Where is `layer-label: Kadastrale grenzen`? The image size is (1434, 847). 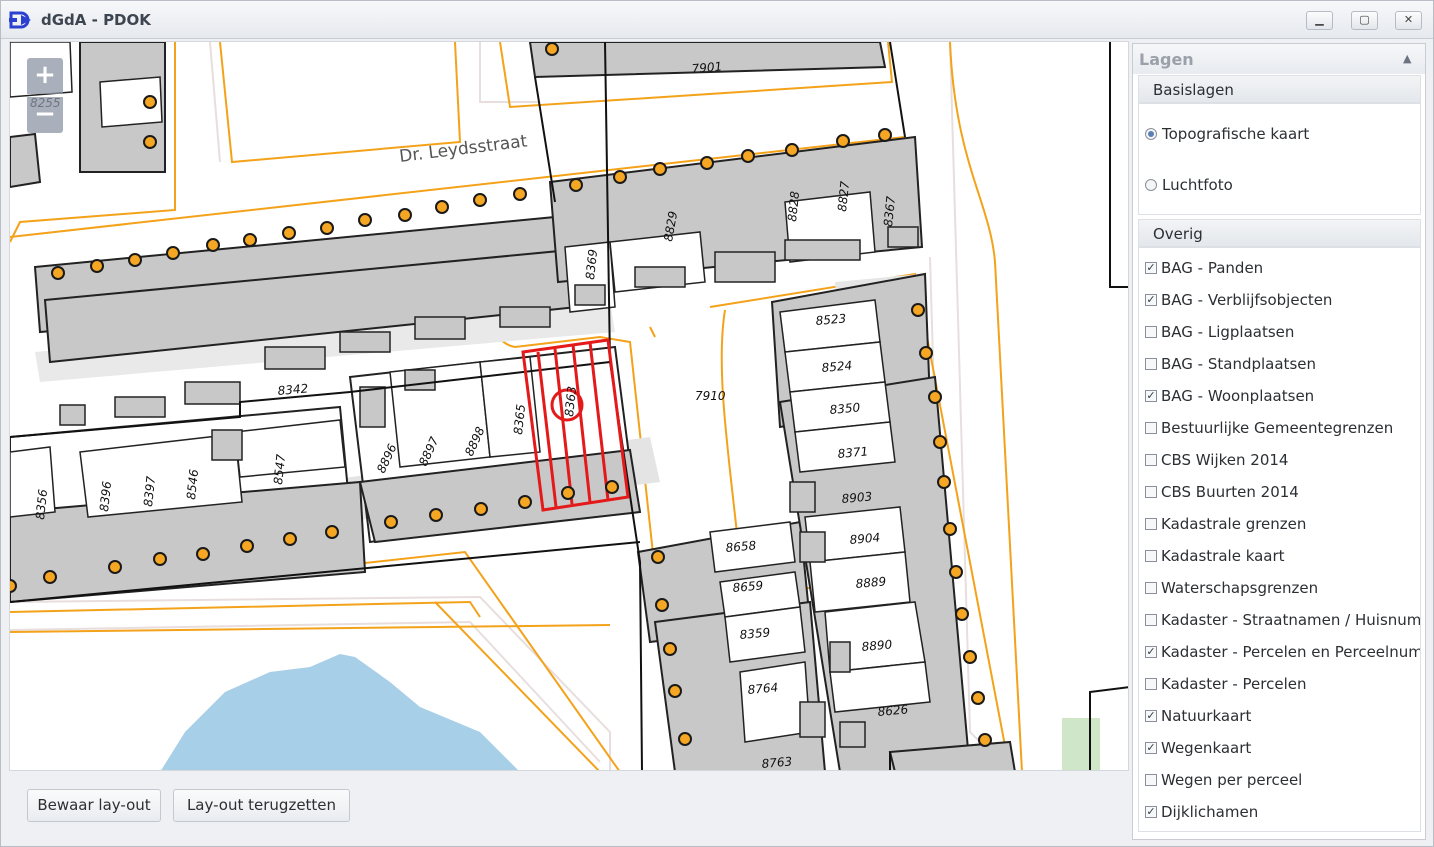
layer-label: Kadastrale grenzen is located at coordinates (1234, 524).